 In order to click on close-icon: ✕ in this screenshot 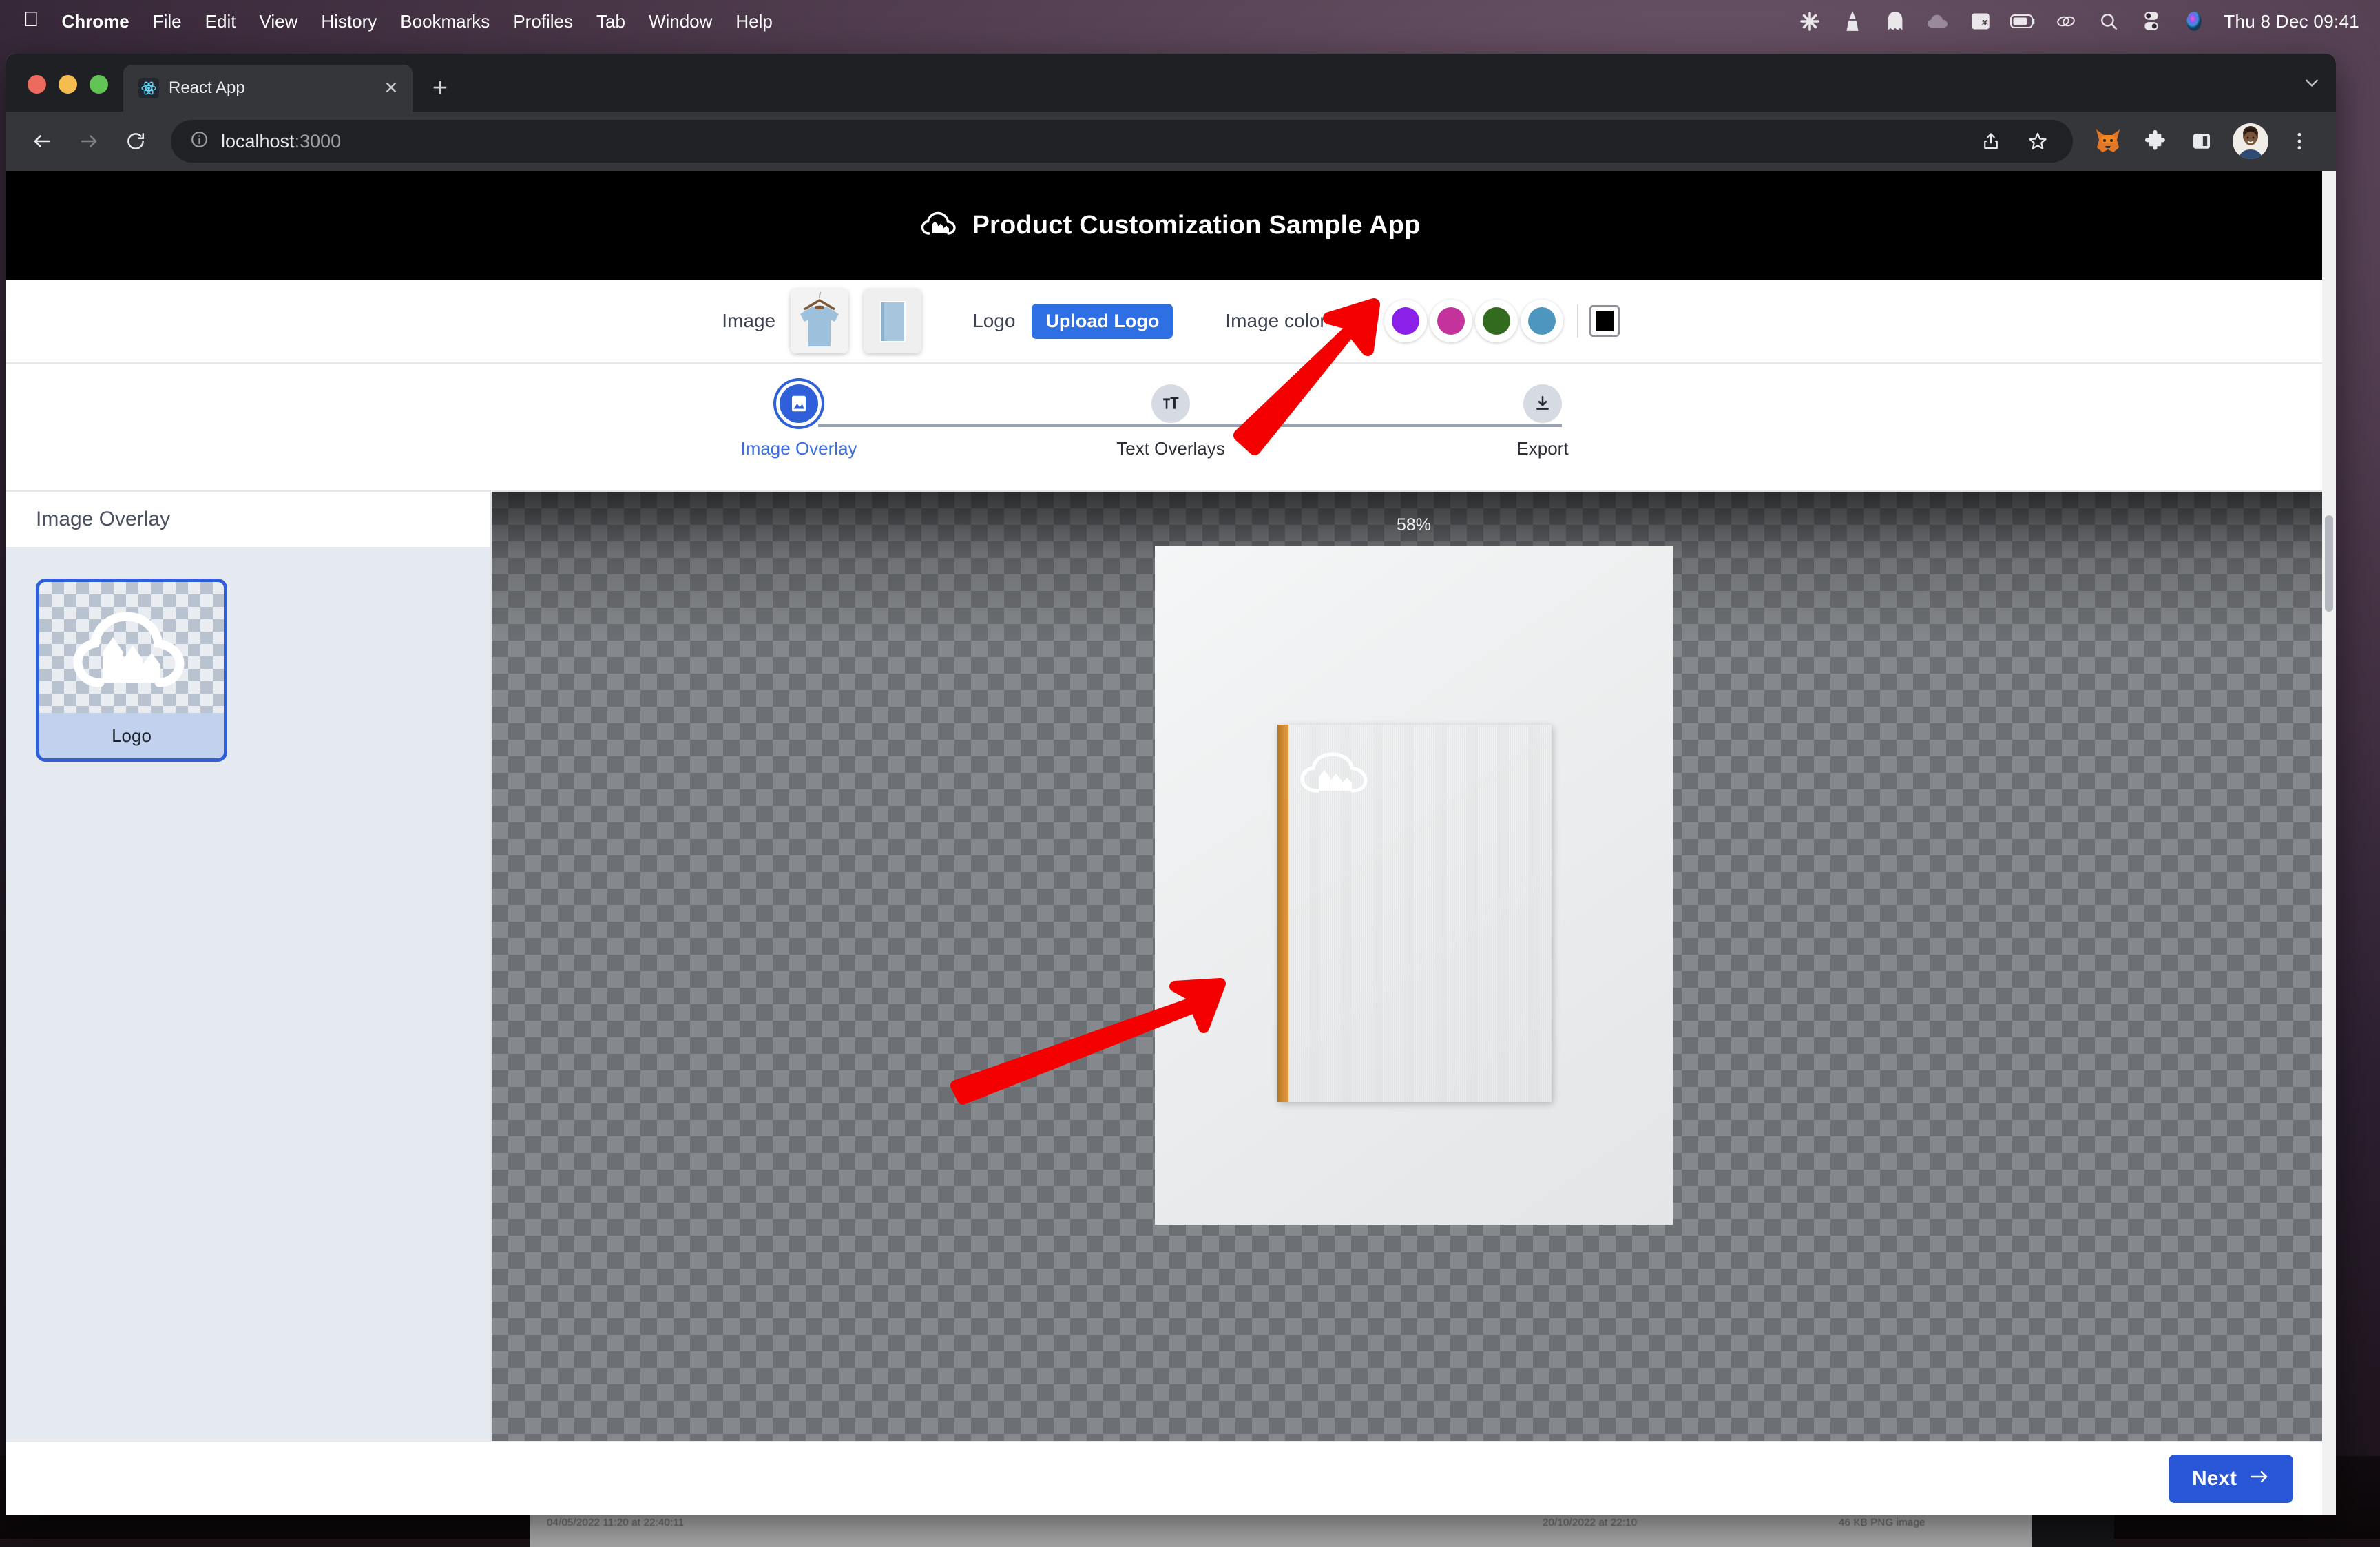, I will do `click(391, 88)`.